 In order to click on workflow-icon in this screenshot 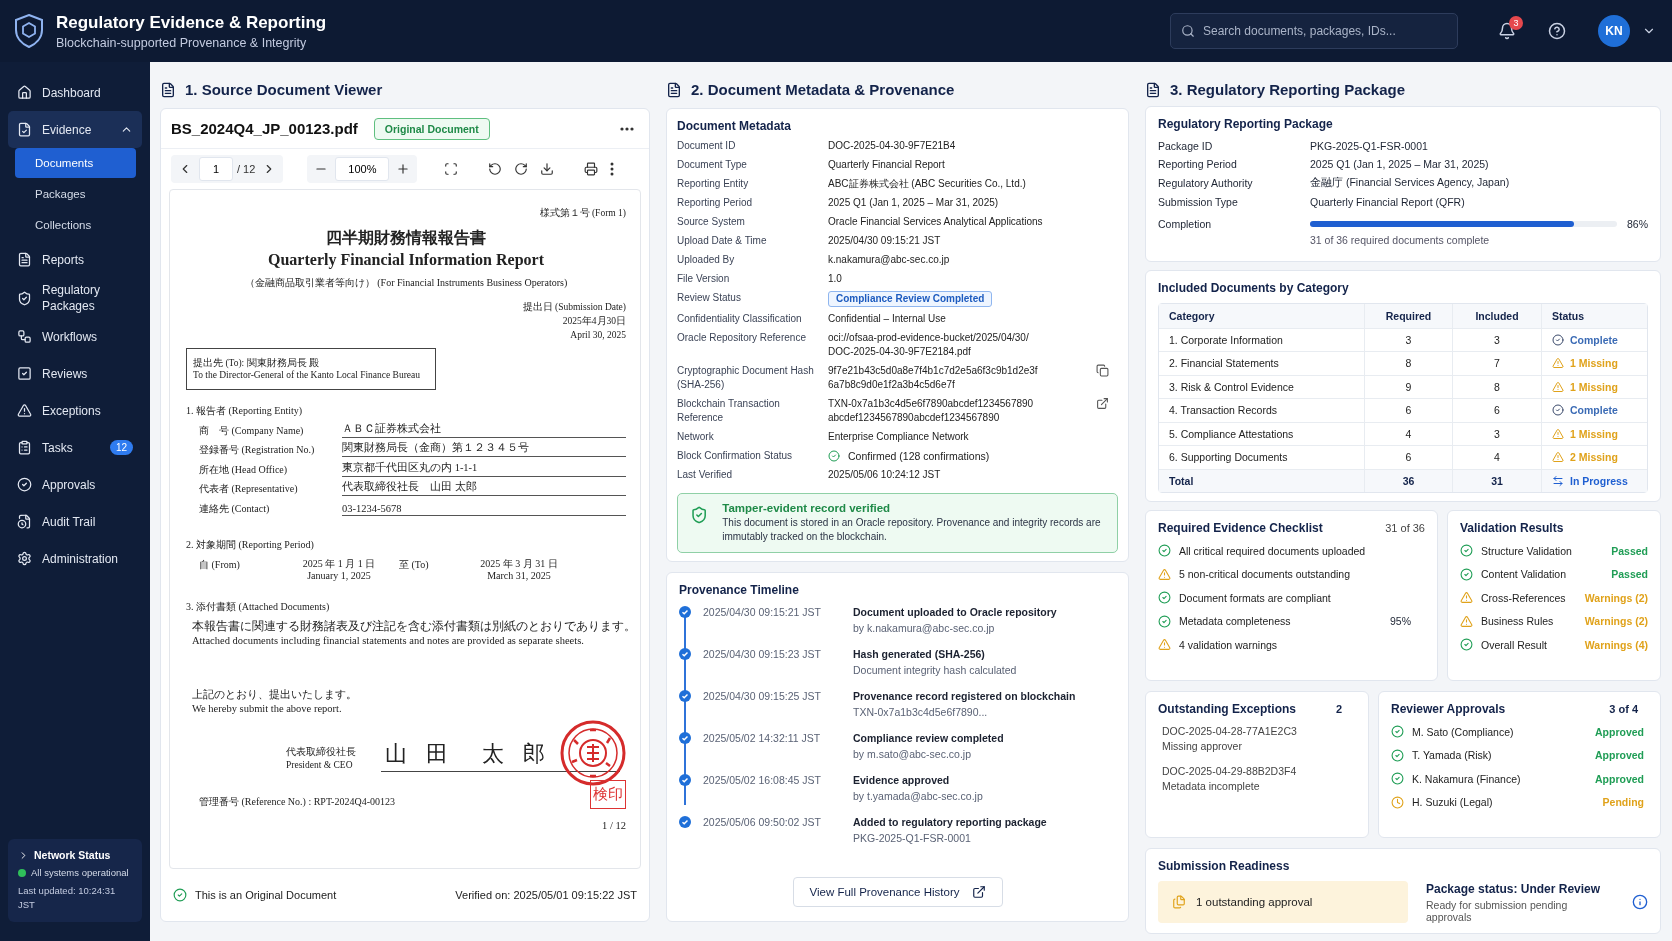, I will do `click(24, 336)`.